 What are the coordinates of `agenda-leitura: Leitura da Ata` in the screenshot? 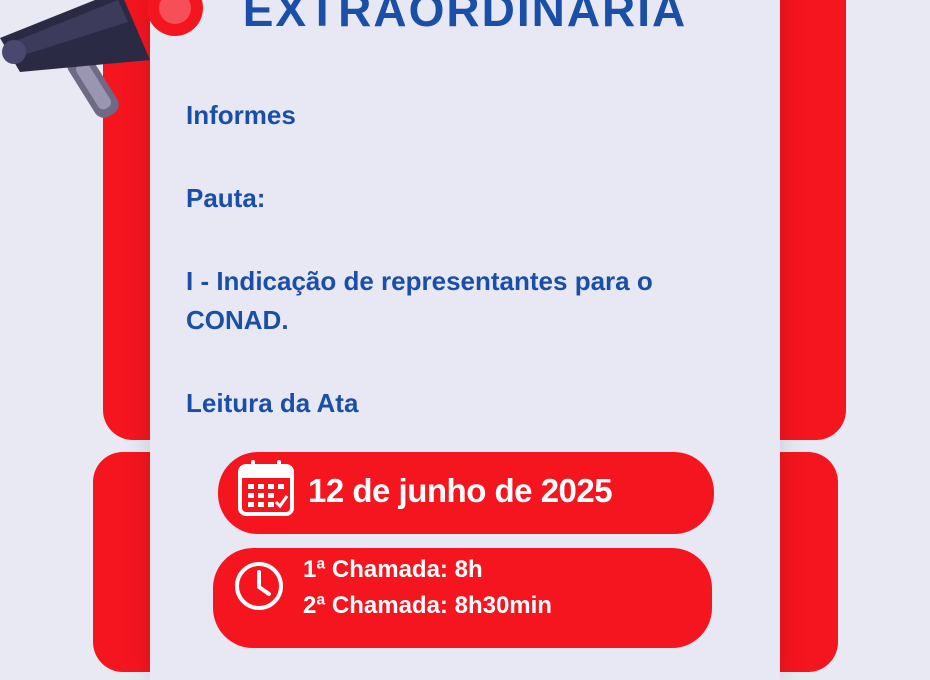 It's located at (272, 403).